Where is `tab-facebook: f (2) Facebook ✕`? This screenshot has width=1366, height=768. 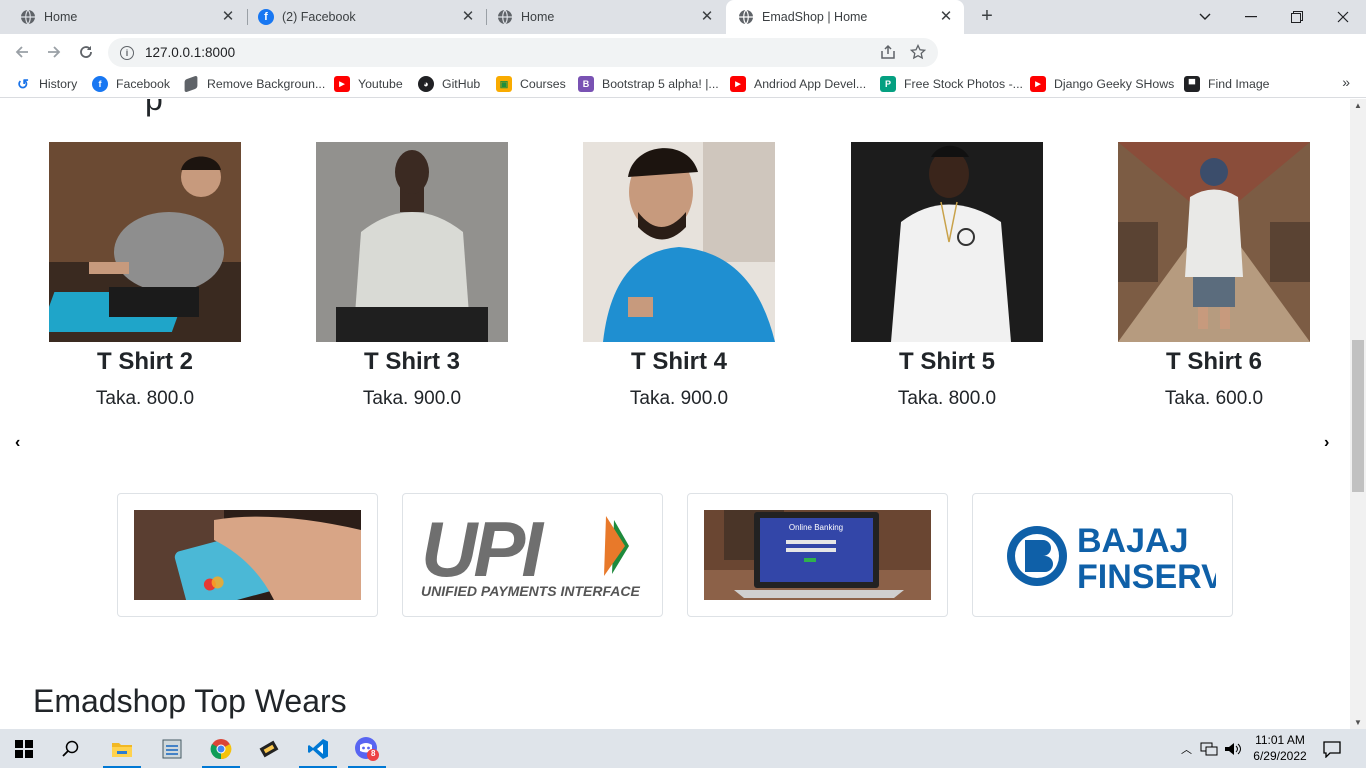
tab-facebook: f (2) Facebook ✕ is located at coordinates (362, 17).